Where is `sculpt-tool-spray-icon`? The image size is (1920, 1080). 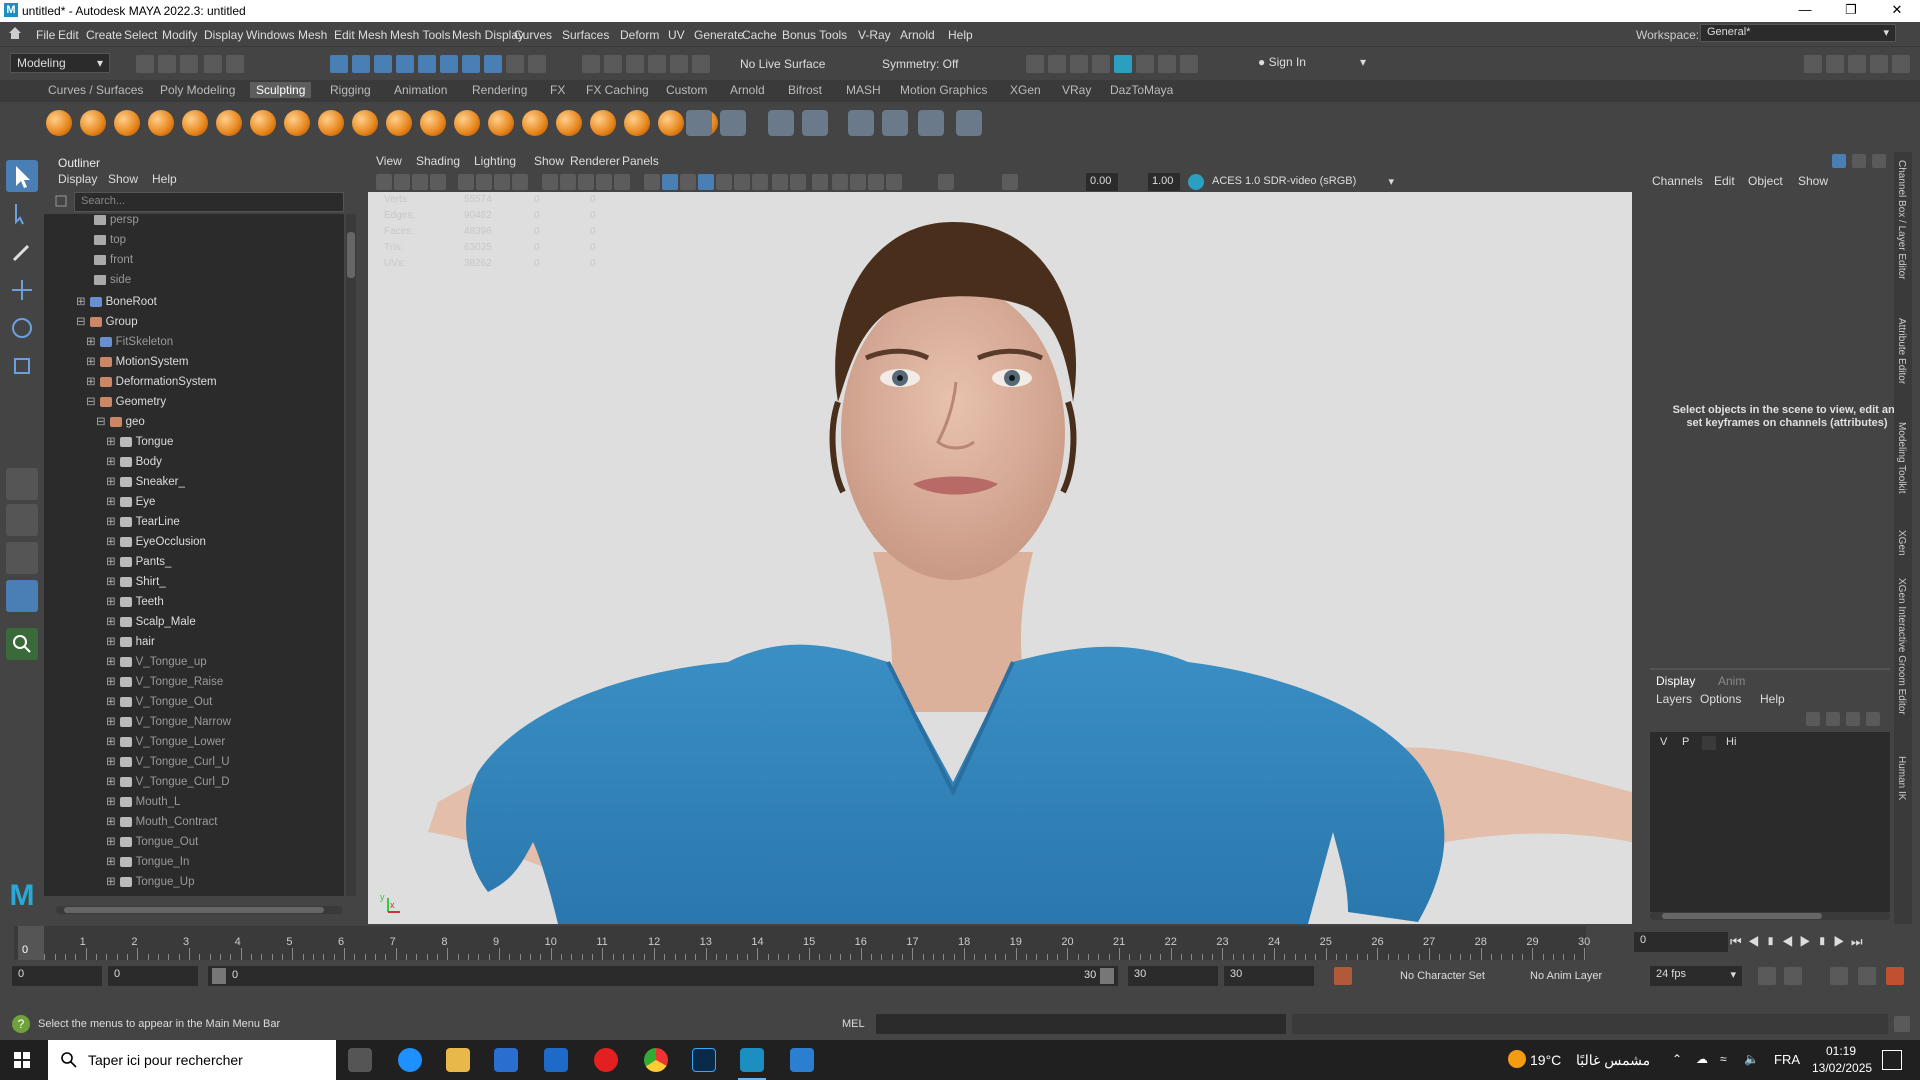
sculpt-tool-spray-icon is located at coordinates (297, 123).